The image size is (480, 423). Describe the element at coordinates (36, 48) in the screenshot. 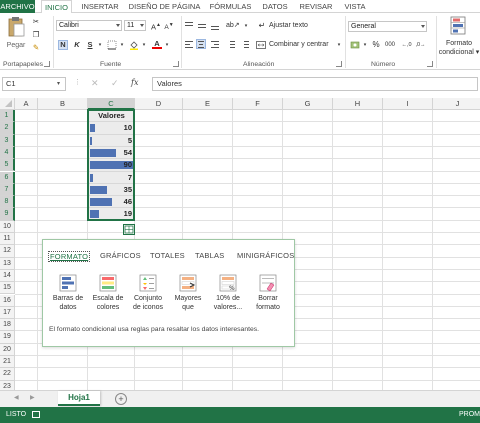

I see `format-painter-icon: ✎` at that location.